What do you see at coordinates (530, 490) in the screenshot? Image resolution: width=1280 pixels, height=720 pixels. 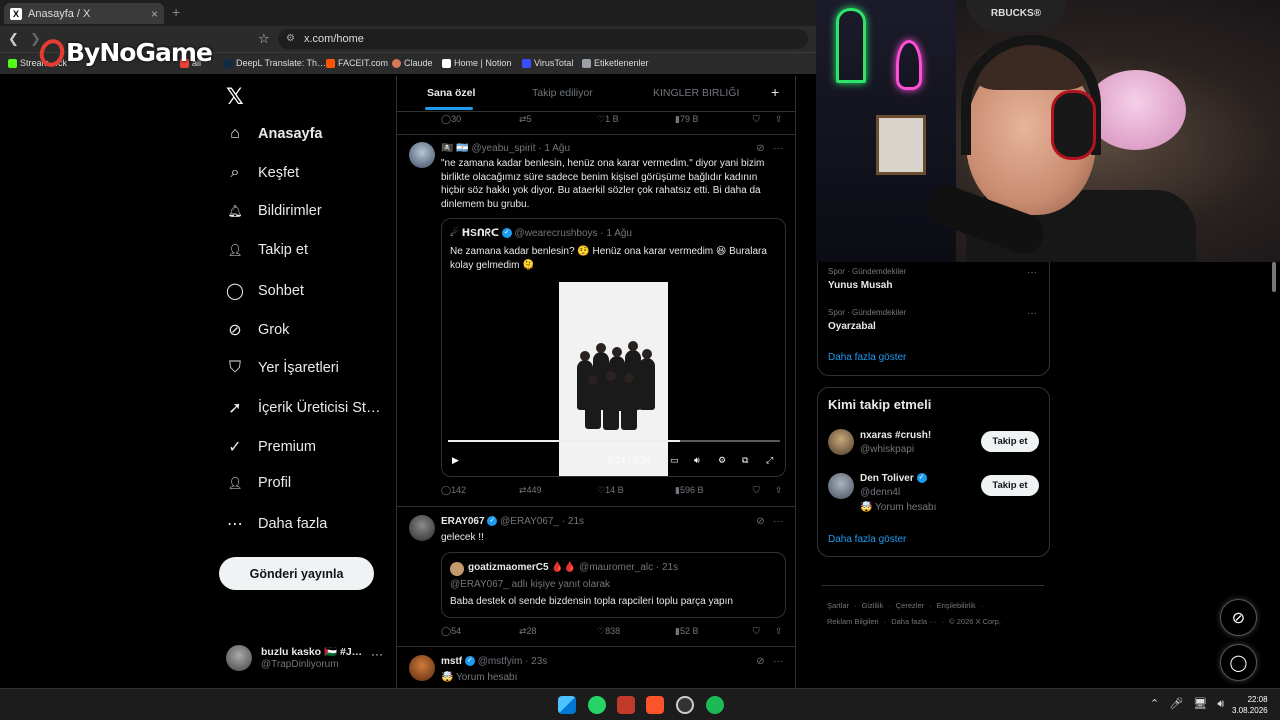 I see `repost-button: ⇄ 449` at bounding box center [530, 490].